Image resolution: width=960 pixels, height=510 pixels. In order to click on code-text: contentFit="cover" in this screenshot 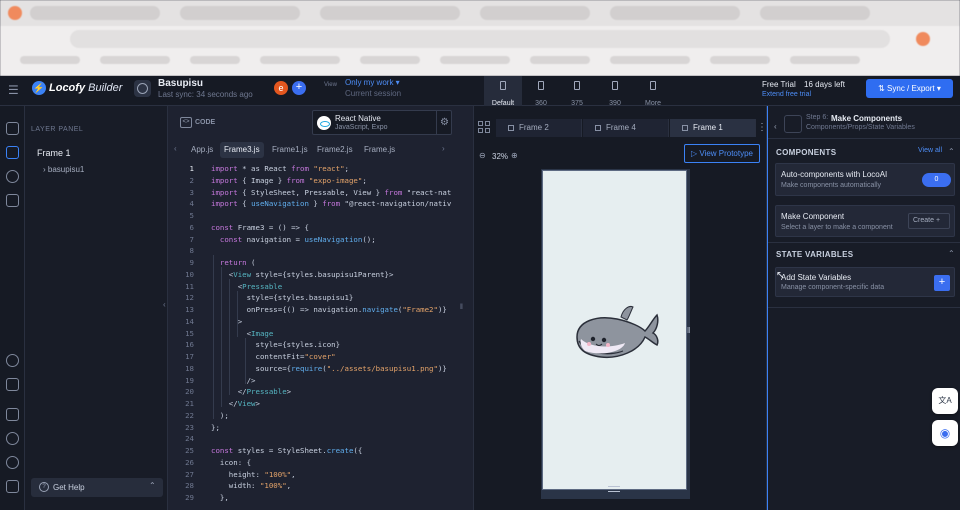, I will do `click(273, 356)`.